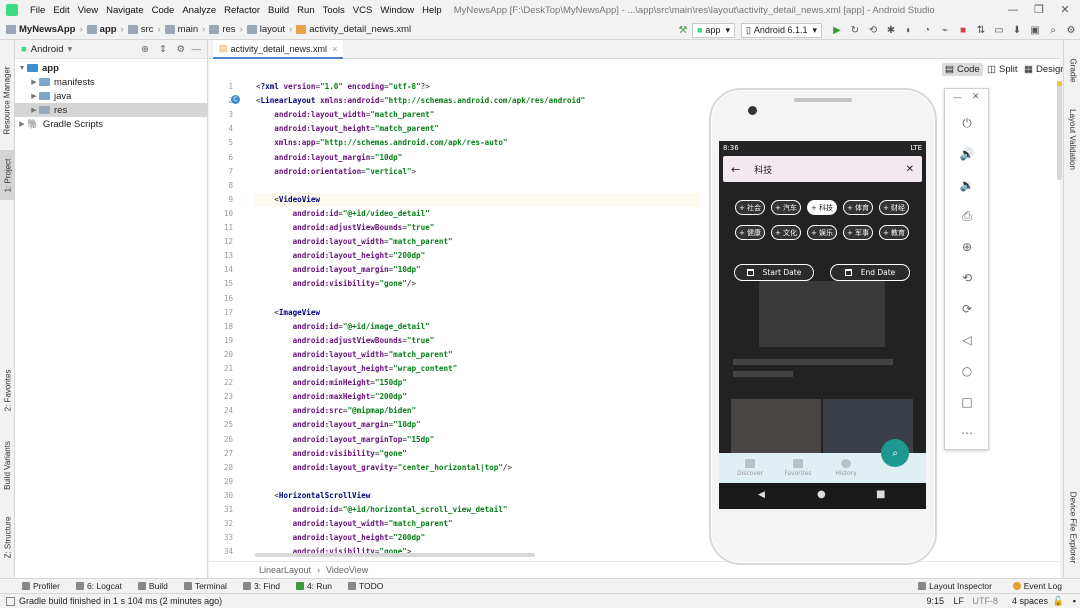 This screenshot has width=1080, height=608. I want to click on file-encoding: UTF-8, so click(986, 601).